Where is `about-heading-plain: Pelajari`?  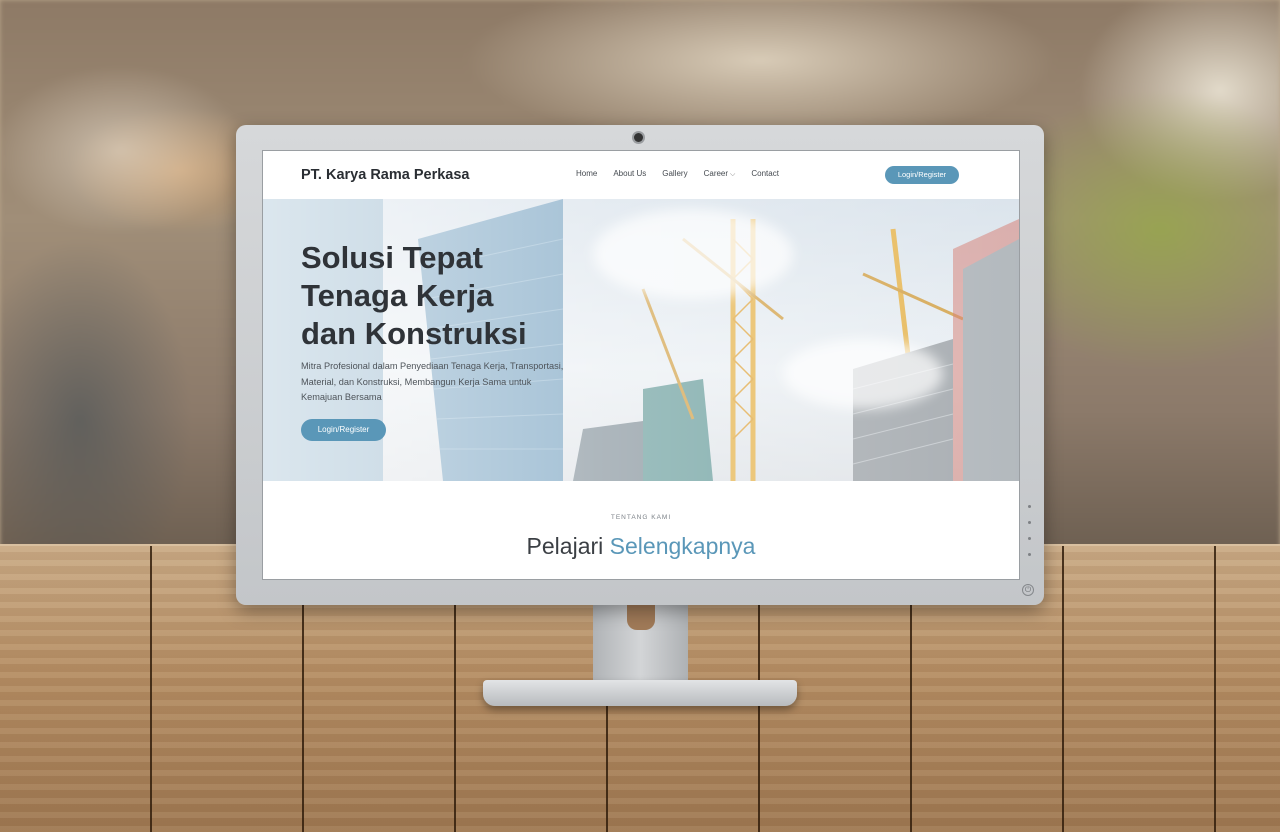
about-heading-plain: Pelajari is located at coordinates (565, 546).